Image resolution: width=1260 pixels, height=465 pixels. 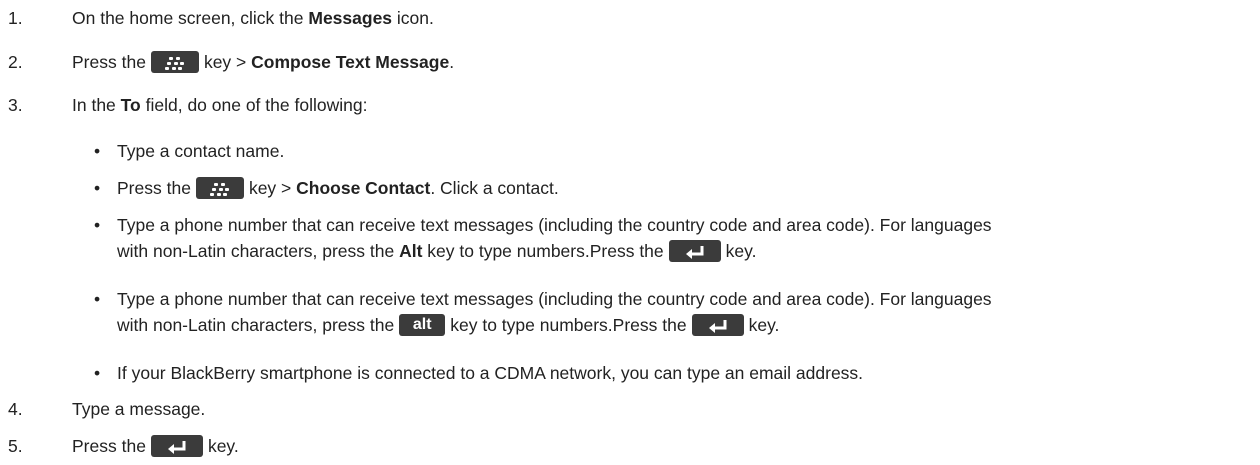 I want to click on step-number: 1., so click(x=15, y=18).